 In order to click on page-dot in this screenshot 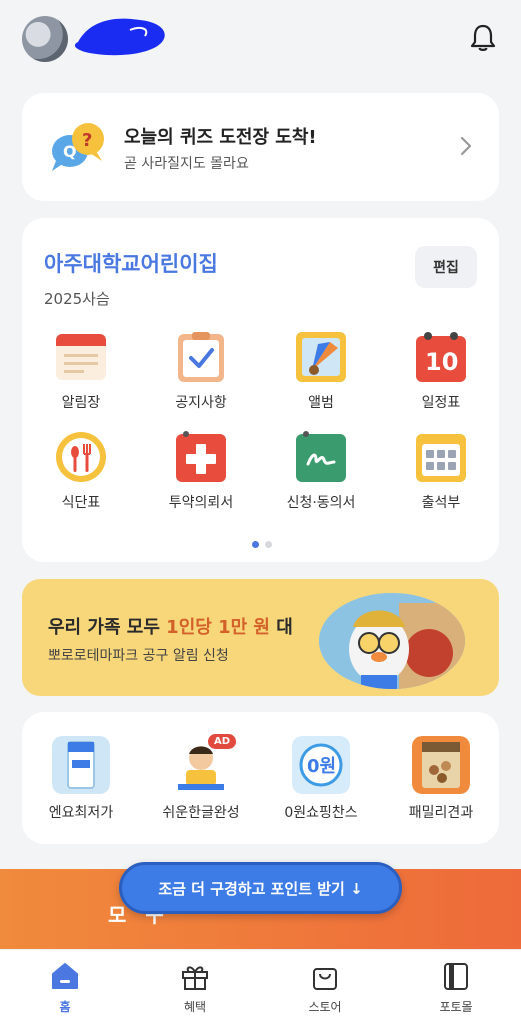, I will do `click(268, 544)`.